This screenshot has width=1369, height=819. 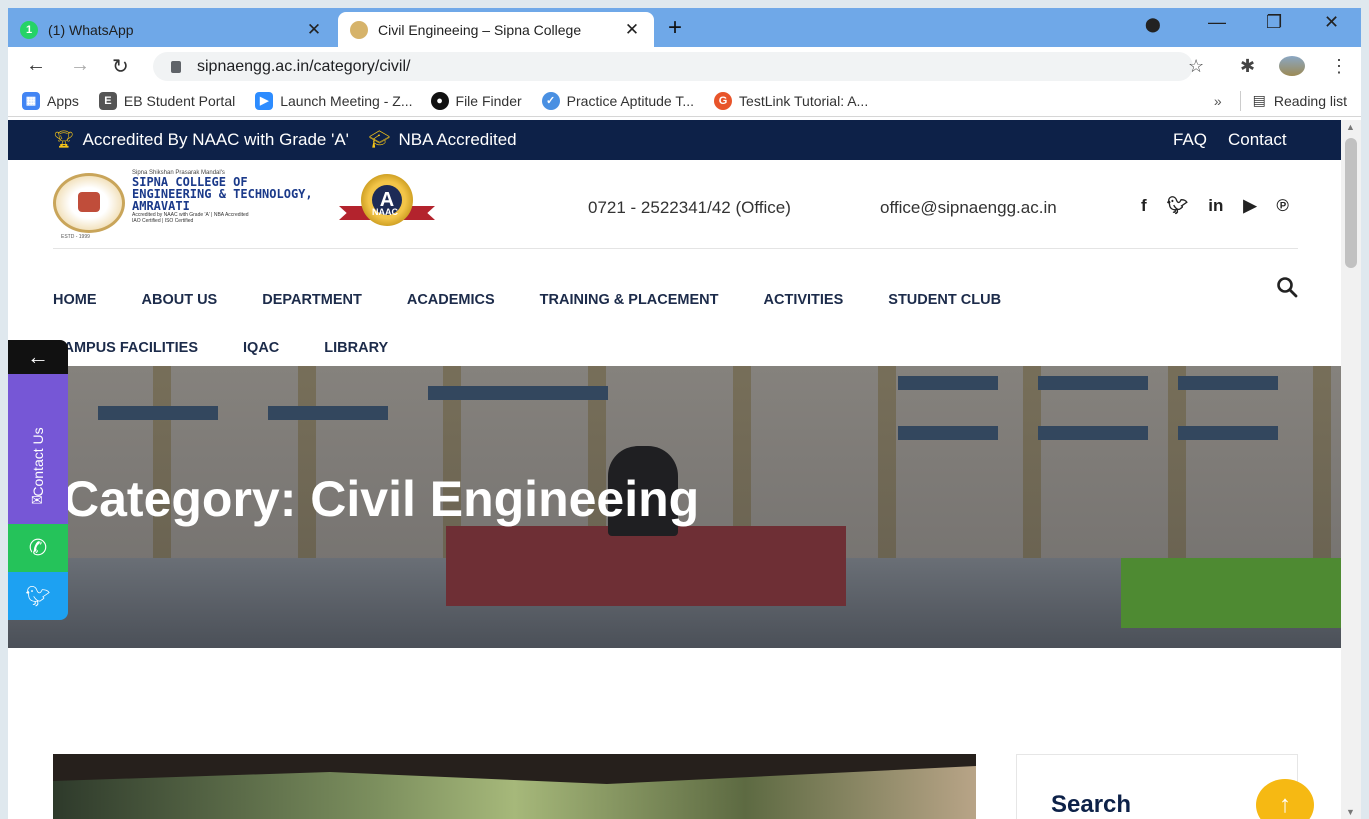 I want to click on search-widget-title: Search, so click(x=1091, y=804).